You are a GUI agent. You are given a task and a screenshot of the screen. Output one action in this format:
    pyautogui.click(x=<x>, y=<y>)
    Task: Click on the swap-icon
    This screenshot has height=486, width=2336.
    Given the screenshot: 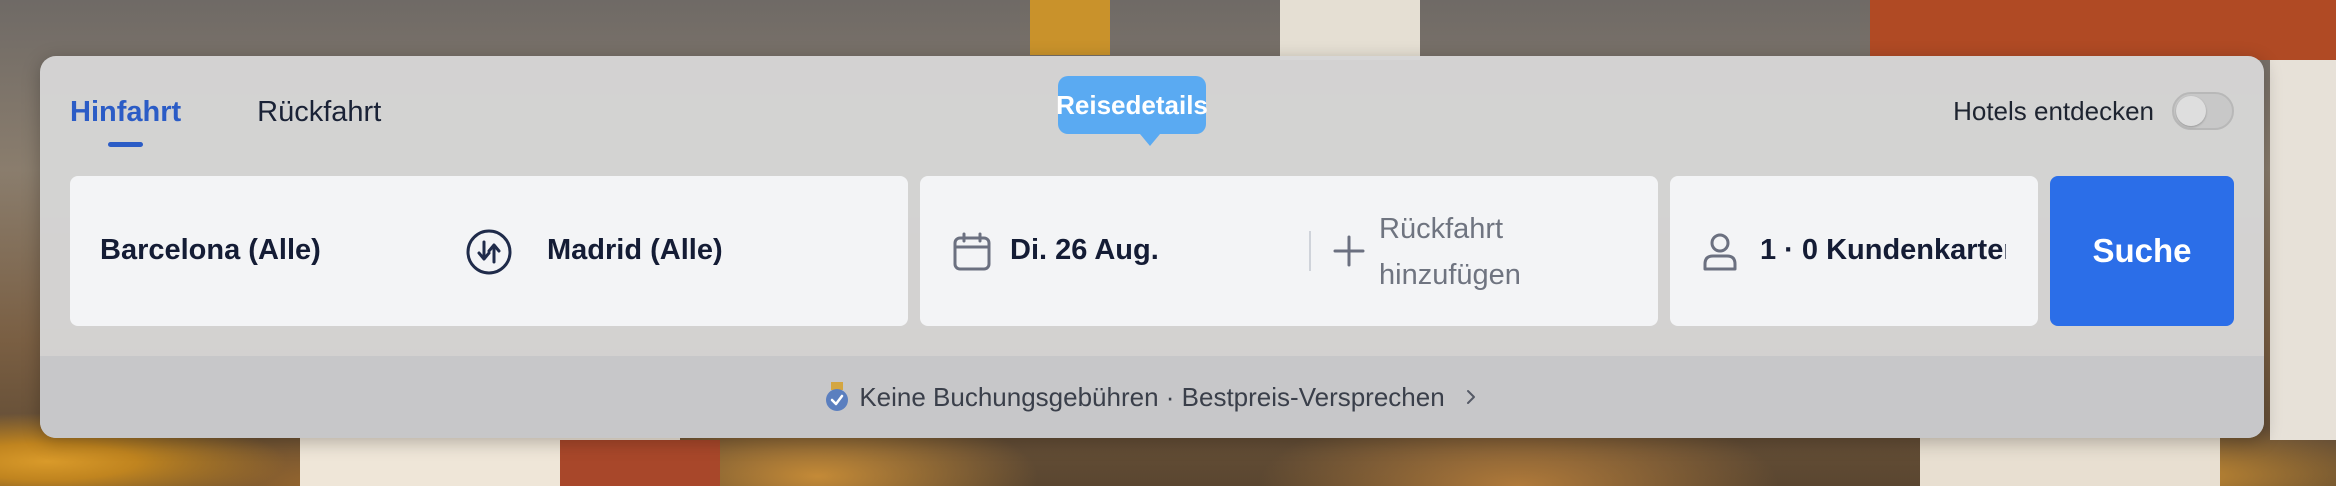 What is the action you would take?
    pyautogui.click(x=489, y=252)
    